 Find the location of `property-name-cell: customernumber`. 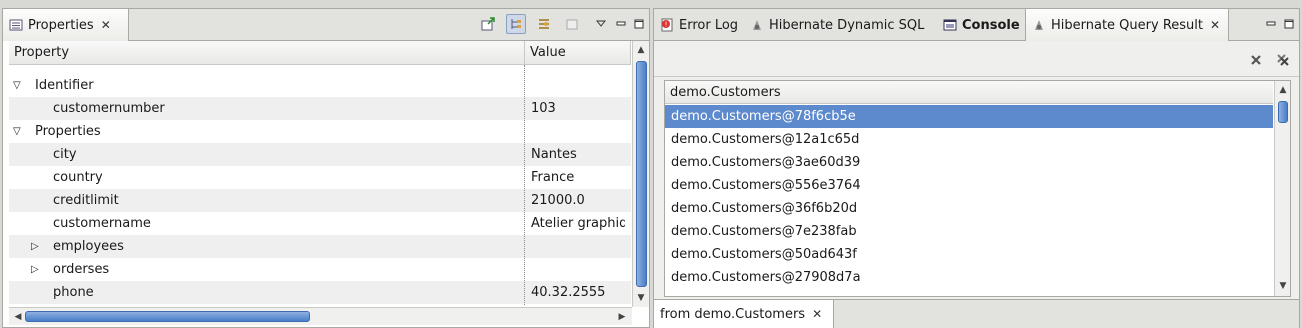

property-name-cell: customernumber is located at coordinates (98, 108).